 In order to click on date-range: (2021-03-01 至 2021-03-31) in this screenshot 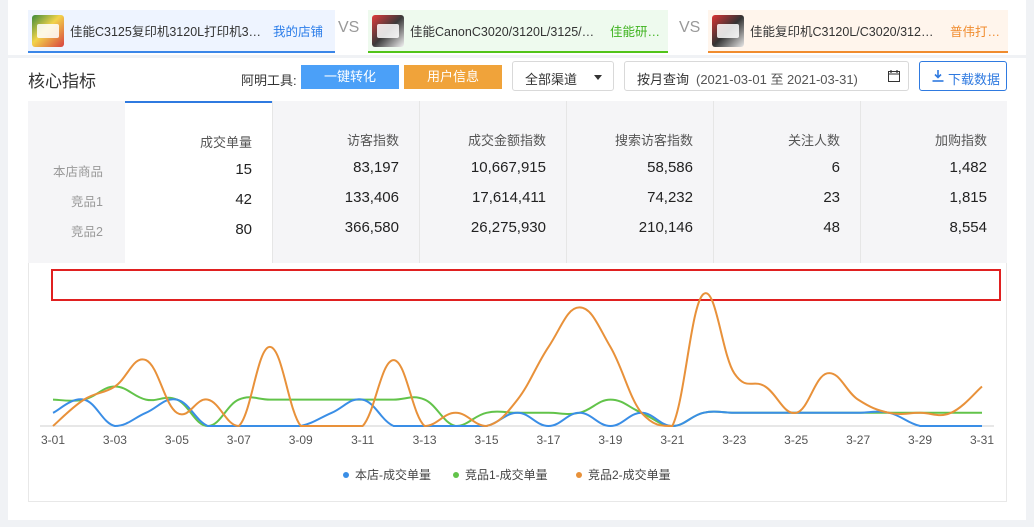, I will do `click(777, 79)`.